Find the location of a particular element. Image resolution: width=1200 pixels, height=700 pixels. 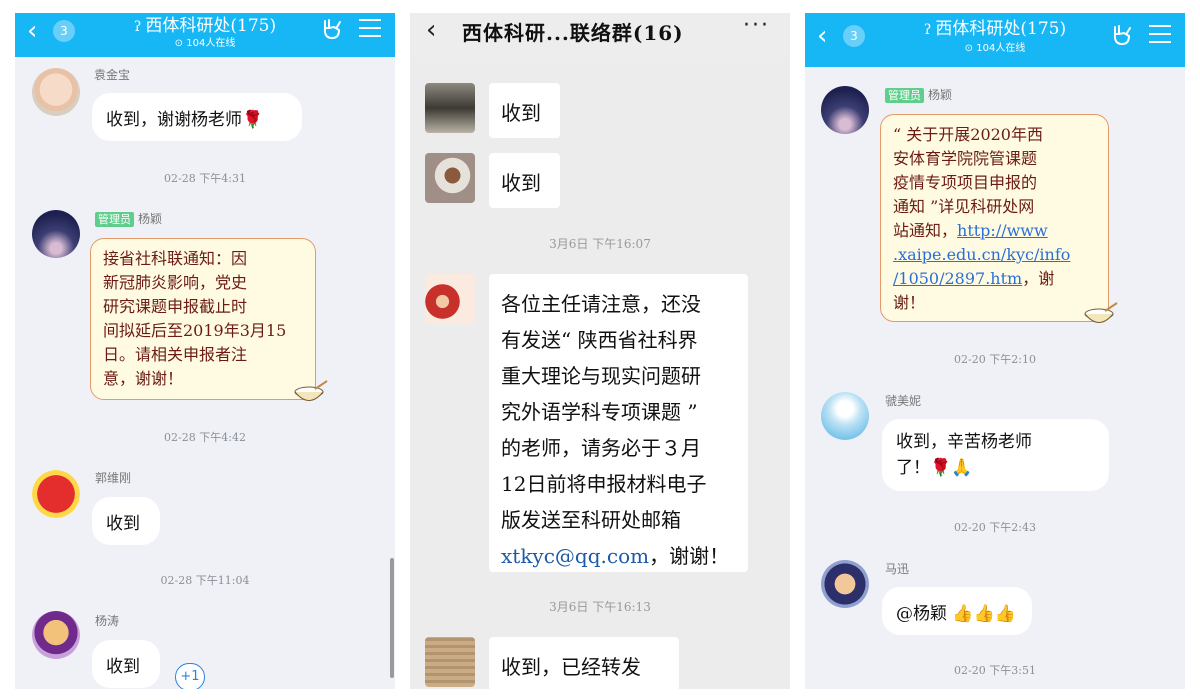

url-link: .xaipe.edu.cn/kyc/info is located at coordinates (981, 254).